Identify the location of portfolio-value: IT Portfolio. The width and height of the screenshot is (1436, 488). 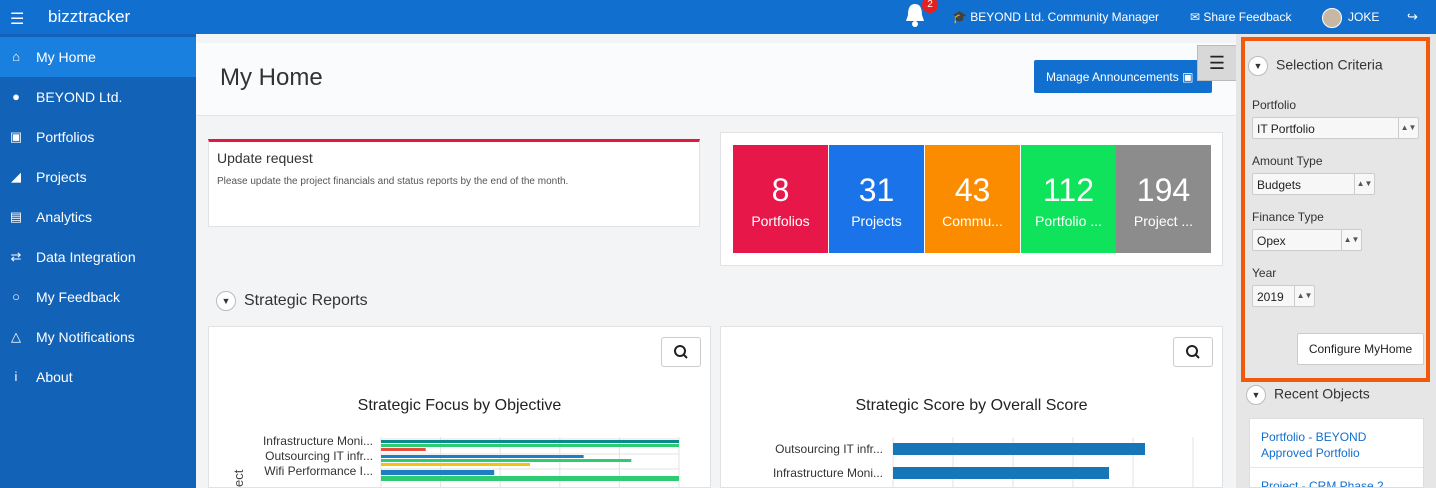
(1286, 129).